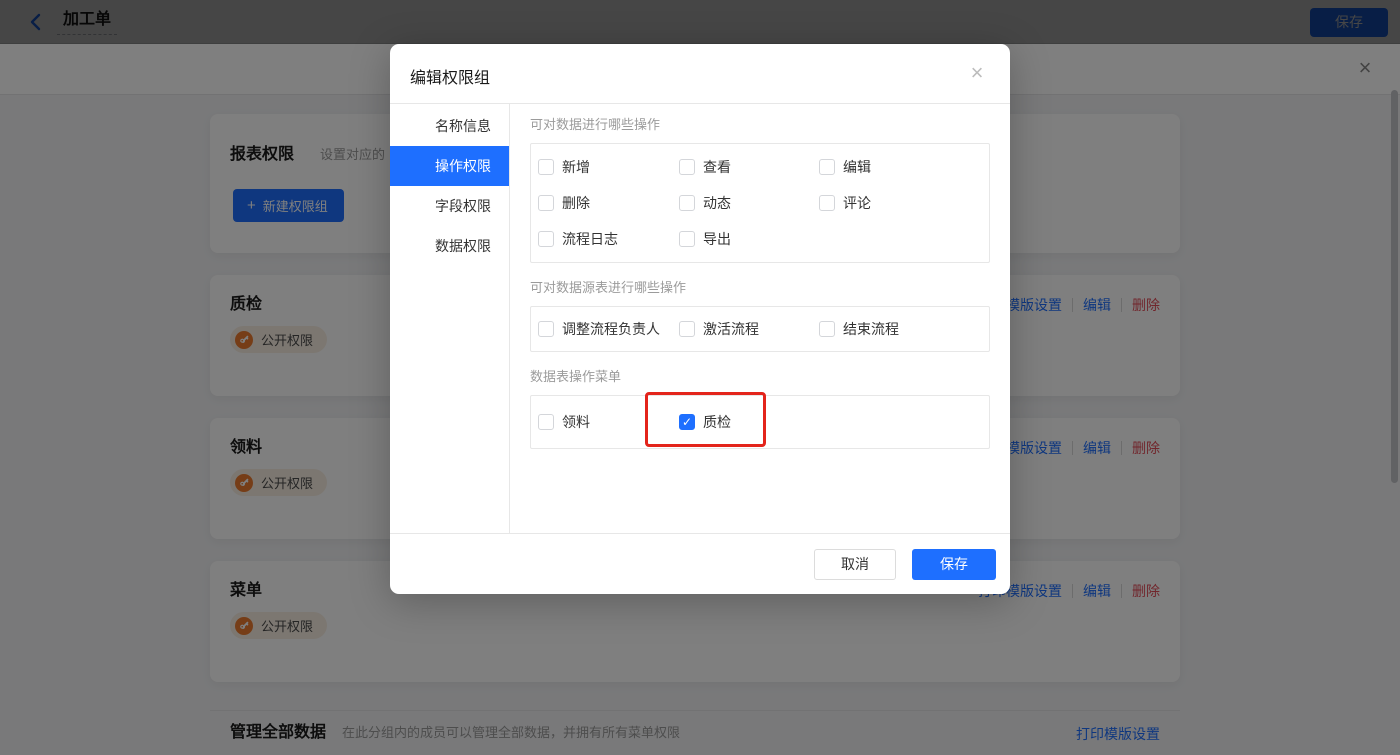 The height and width of the screenshot is (755, 1400). Describe the element at coordinates (608, 287) in the screenshot. I see `group-label: 可对数据源表进行哪些操作` at that location.